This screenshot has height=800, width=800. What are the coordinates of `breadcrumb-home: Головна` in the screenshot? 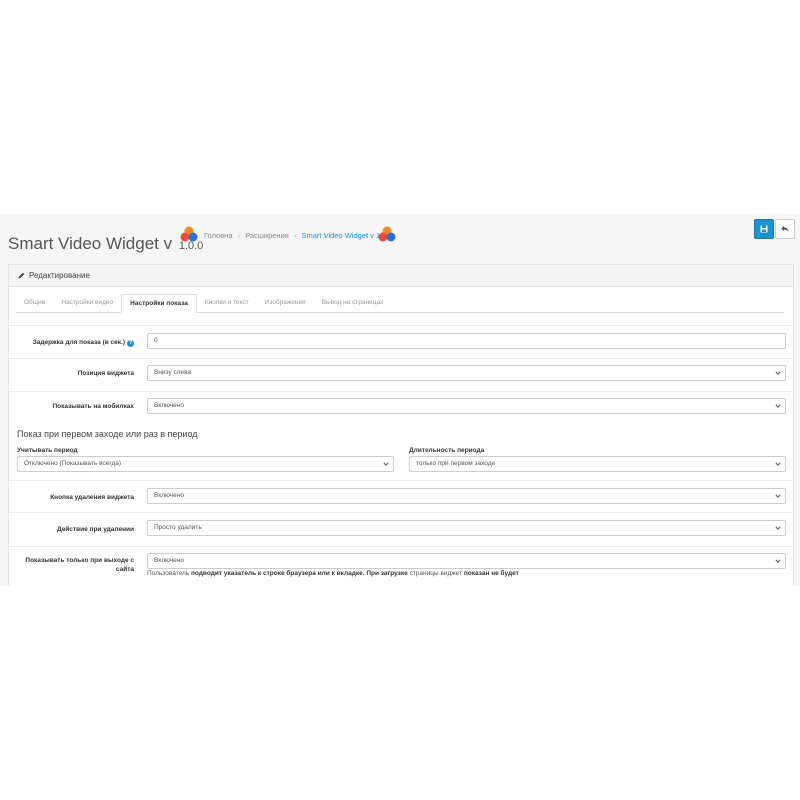 It's located at (218, 235).